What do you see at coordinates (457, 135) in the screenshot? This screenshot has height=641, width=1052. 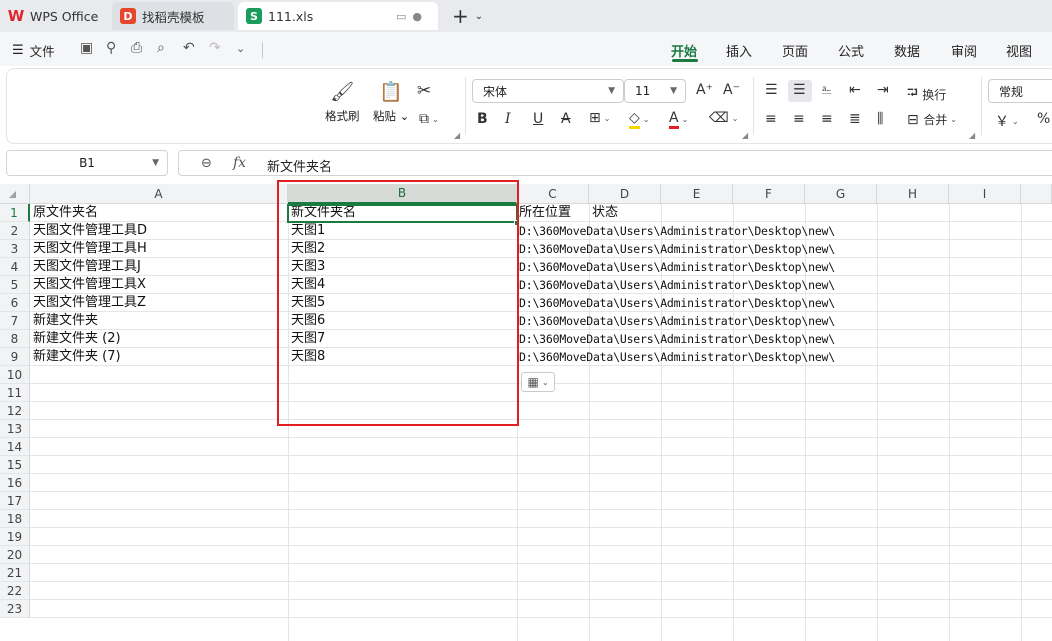 I see `clipboard-launcher-icon: ◢` at bounding box center [457, 135].